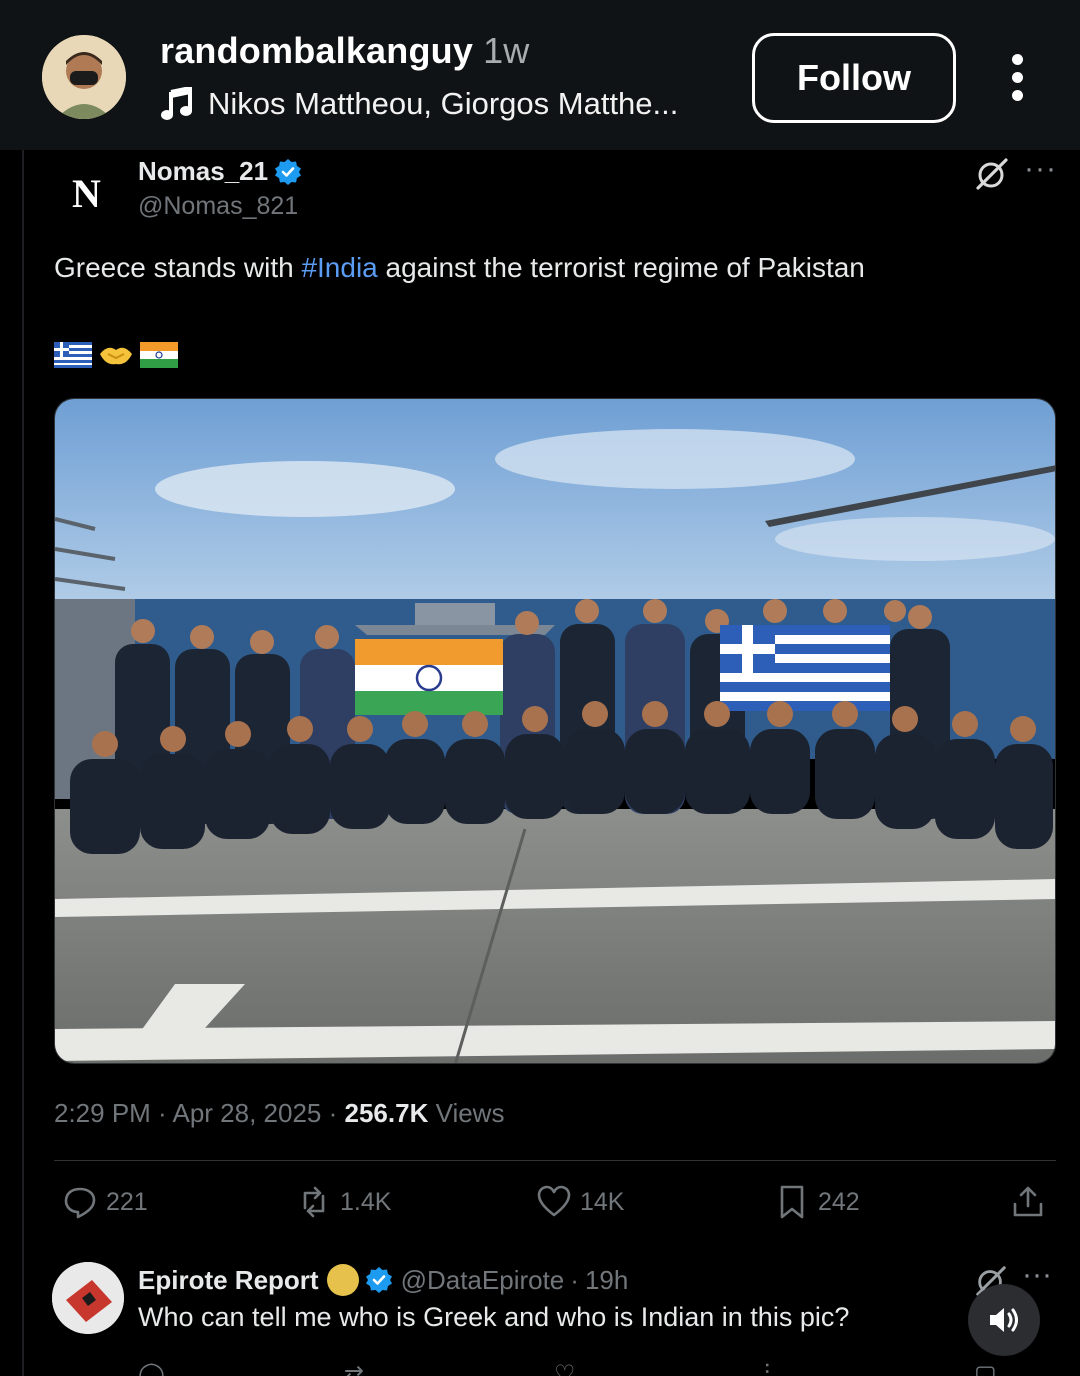 This screenshot has width=1080, height=1376. What do you see at coordinates (342, 1280) in the screenshot?
I see `gold-badge-icon` at bounding box center [342, 1280].